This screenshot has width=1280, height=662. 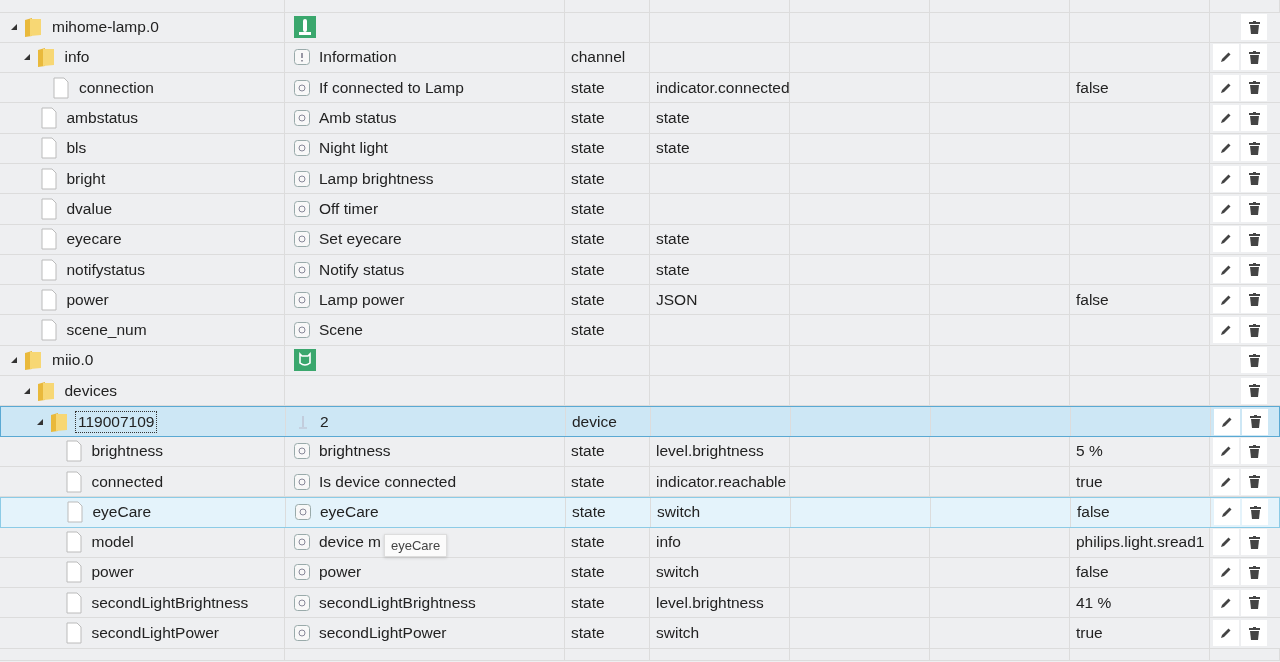 I want to click on object-name: info, so click(x=77, y=57).